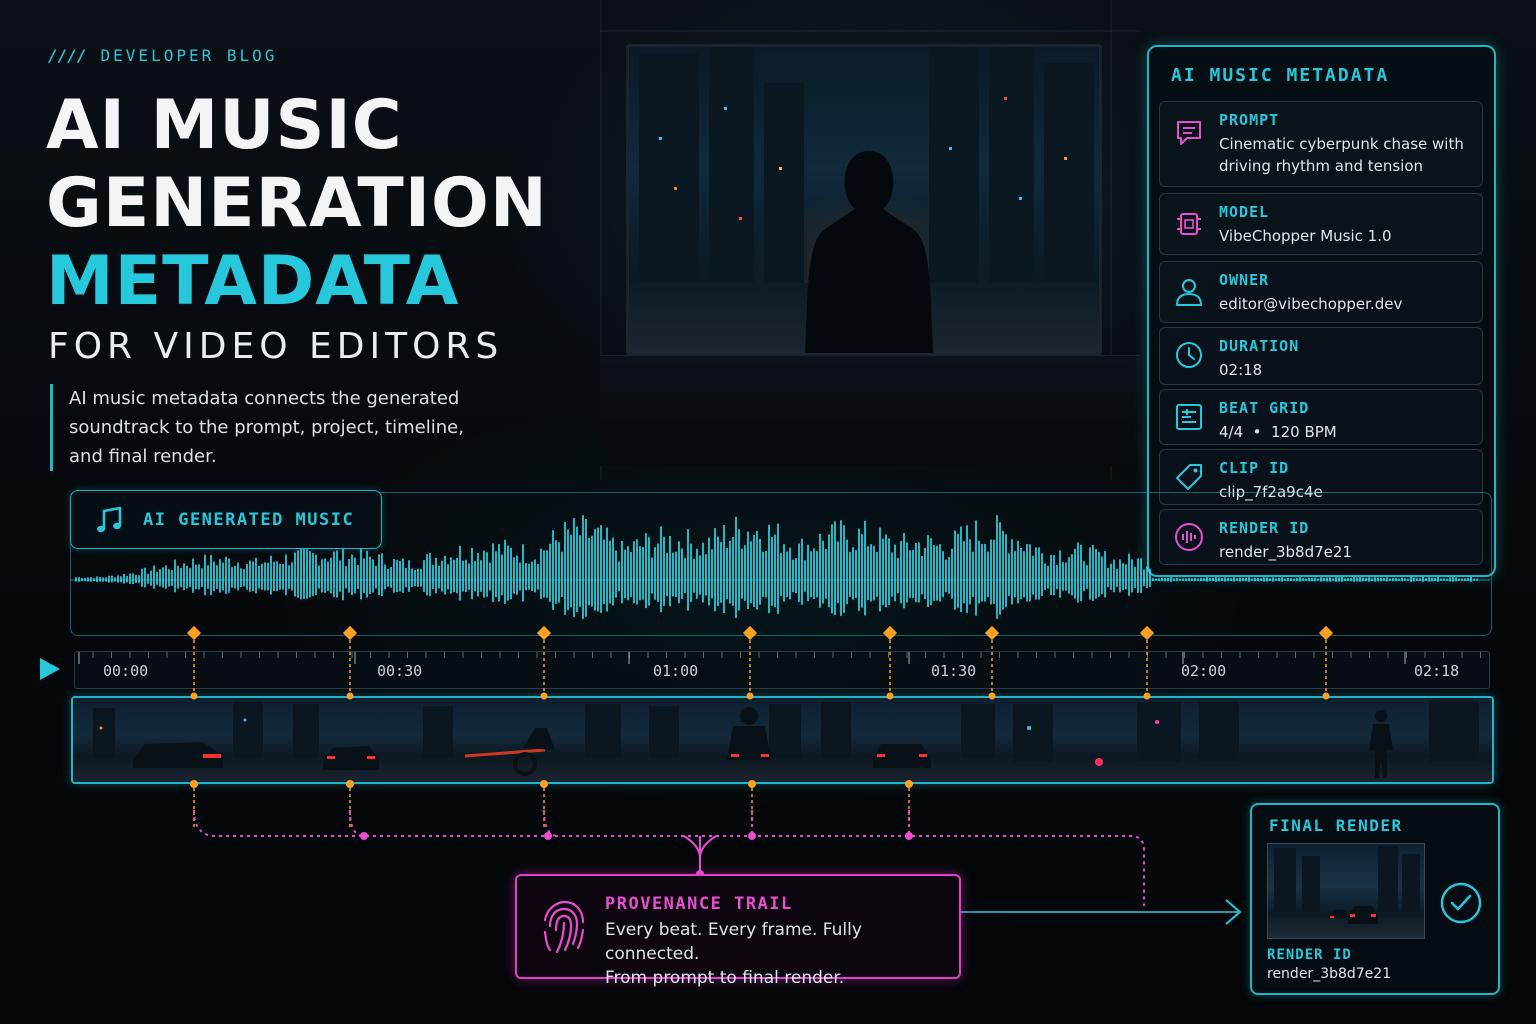  What do you see at coordinates (1329, 974) in the screenshot?
I see `final-render-id-value: render_3b8d7e21` at bounding box center [1329, 974].